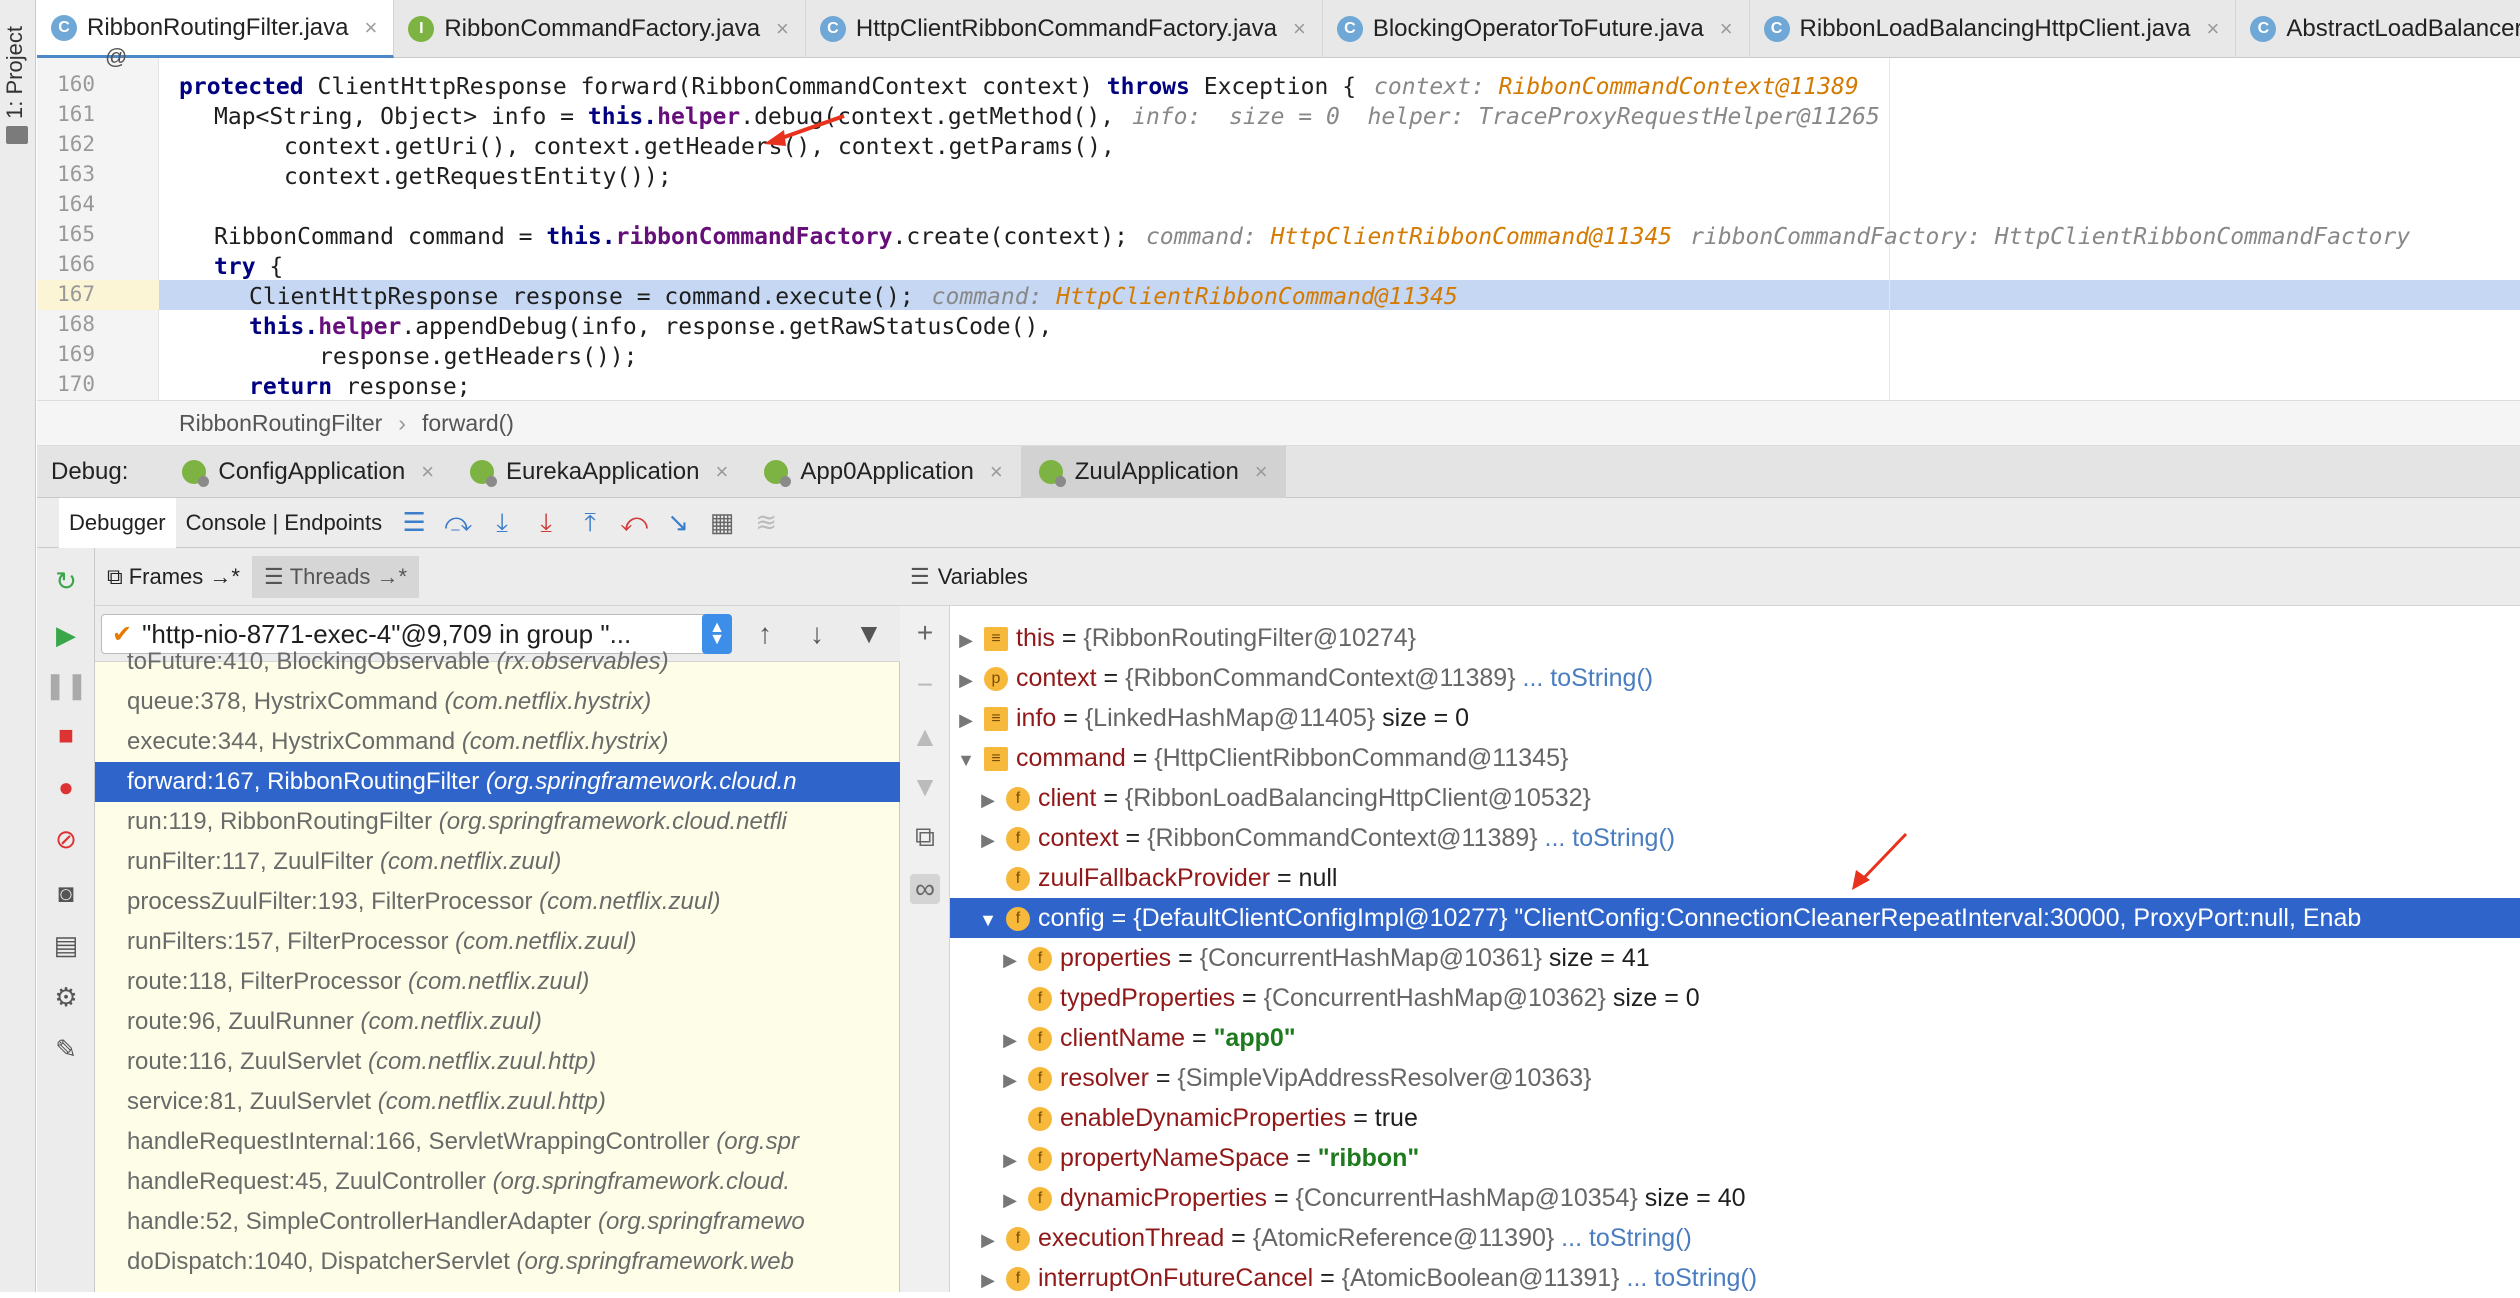 The image size is (2520, 1298). Describe the element at coordinates (468, 423) in the screenshot. I see `breadcrumb-method: forward()` at that location.